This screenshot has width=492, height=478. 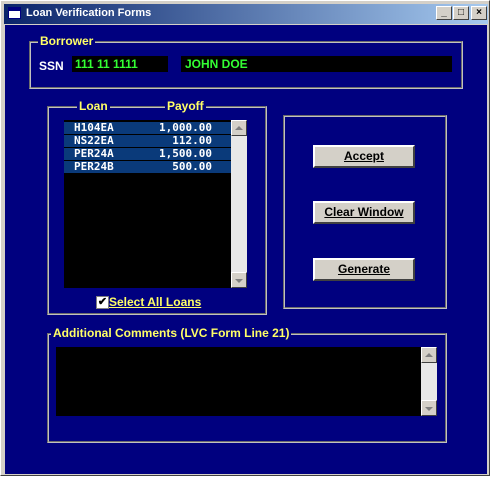 I want to click on close-button: ×, so click(x=479, y=13).